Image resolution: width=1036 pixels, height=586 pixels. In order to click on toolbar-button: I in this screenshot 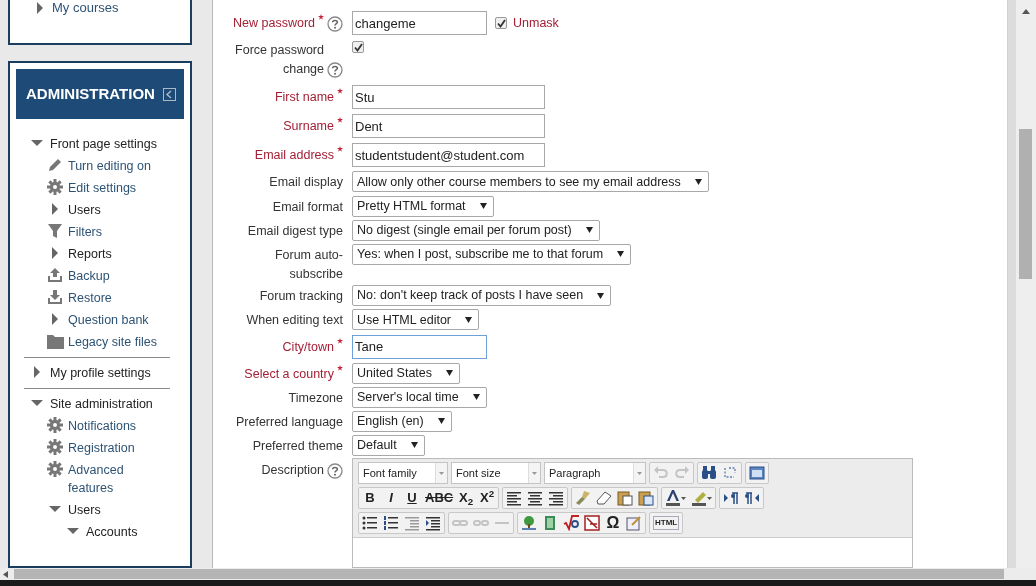, I will do `click(391, 498)`.